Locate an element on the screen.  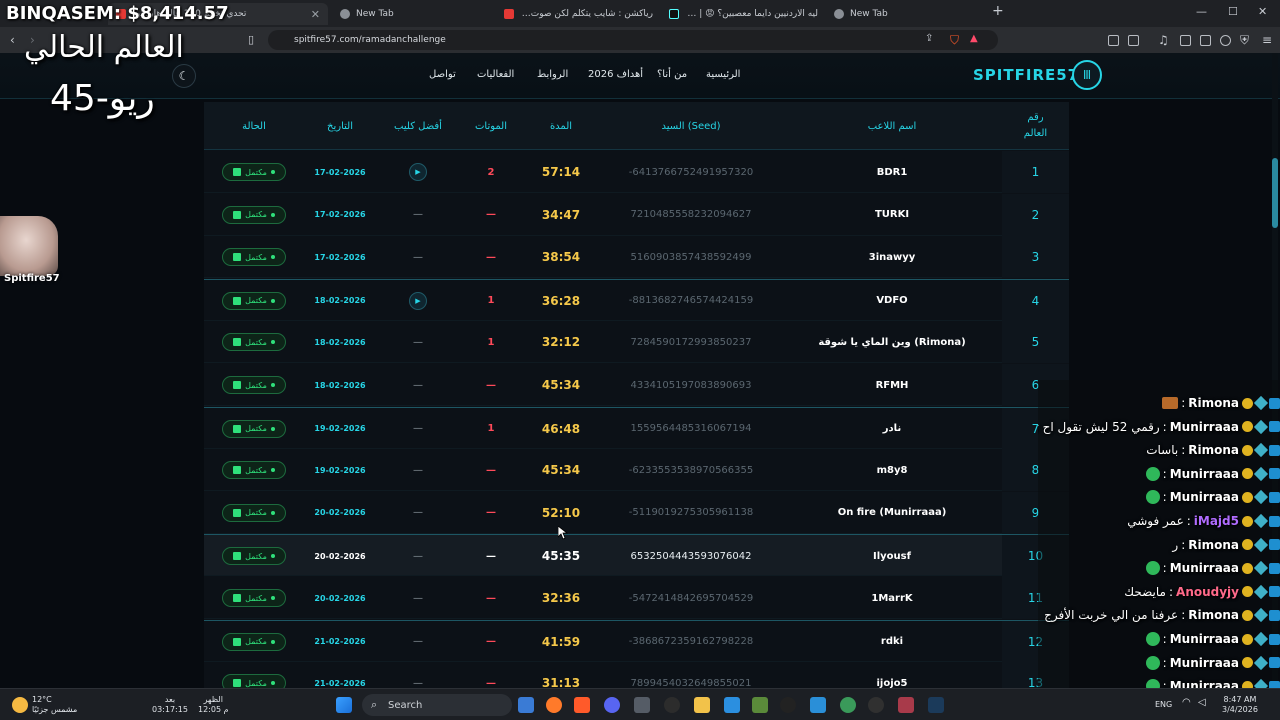
shield-icon is located at coordinates (839, 14).